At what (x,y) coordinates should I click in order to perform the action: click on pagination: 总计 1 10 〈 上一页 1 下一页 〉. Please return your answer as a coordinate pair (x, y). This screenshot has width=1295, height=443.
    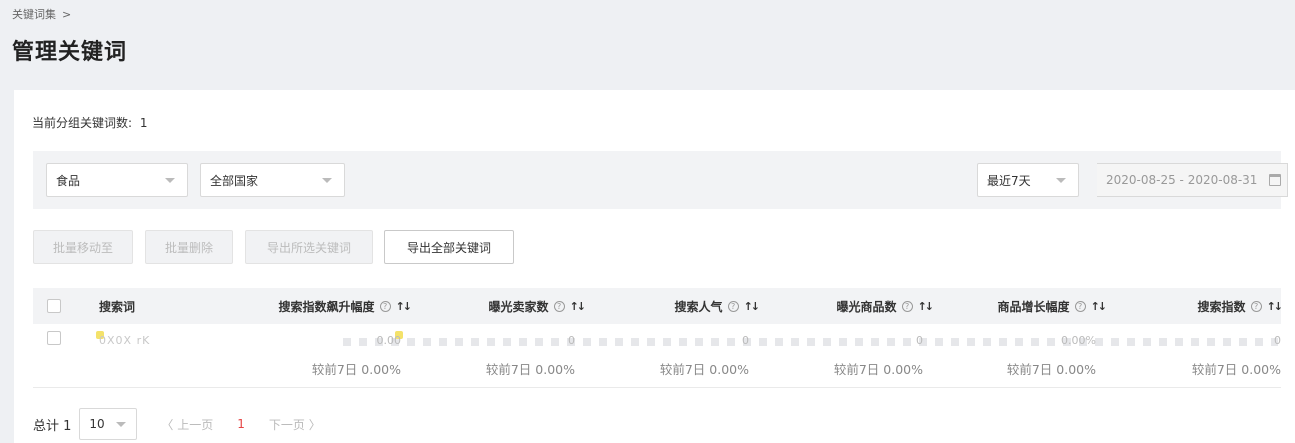
    Looking at the image, I should click on (177, 424).